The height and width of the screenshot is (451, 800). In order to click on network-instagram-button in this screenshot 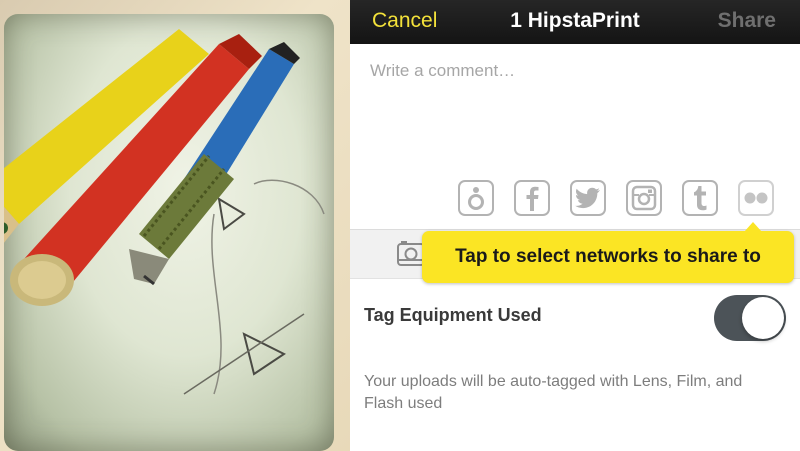, I will do `click(644, 198)`.